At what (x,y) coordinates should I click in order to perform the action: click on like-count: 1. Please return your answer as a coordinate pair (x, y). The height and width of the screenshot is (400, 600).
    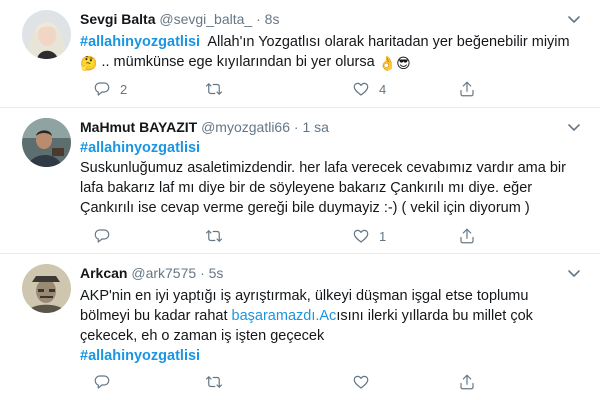
    Looking at the image, I should click on (383, 236).